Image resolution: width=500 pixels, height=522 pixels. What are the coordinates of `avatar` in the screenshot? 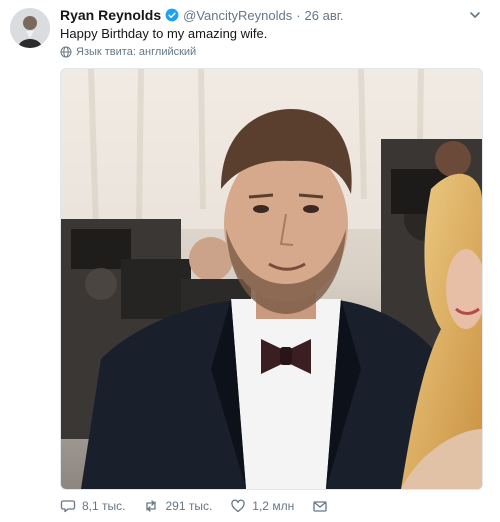 It's located at (30, 28).